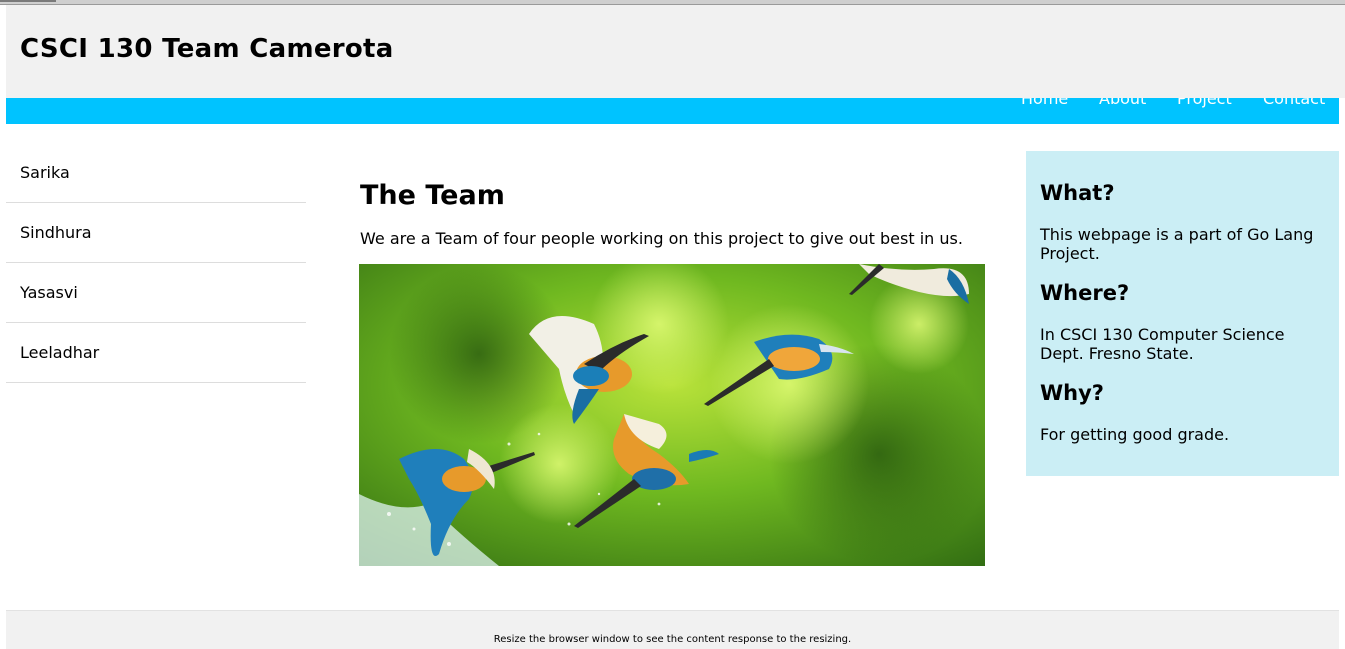 The height and width of the screenshot is (649, 1345). What do you see at coordinates (1077, 193) in the screenshot?
I see `what-heading: What?` at bounding box center [1077, 193].